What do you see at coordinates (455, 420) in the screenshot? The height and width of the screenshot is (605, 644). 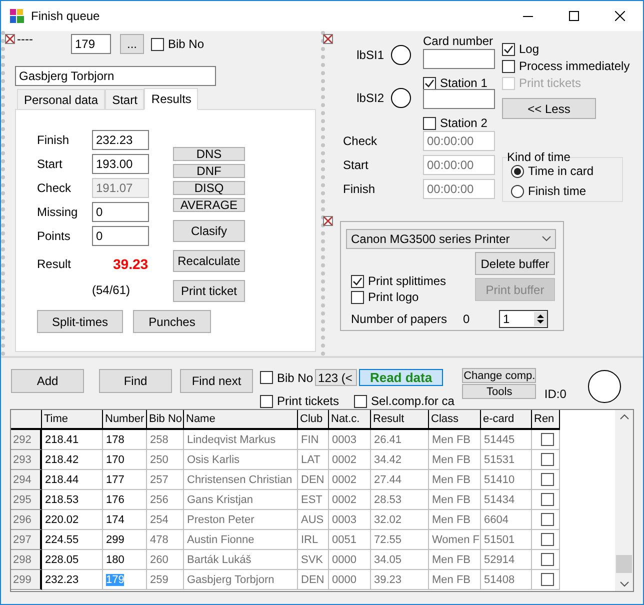 I see `column-header: Class` at bounding box center [455, 420].